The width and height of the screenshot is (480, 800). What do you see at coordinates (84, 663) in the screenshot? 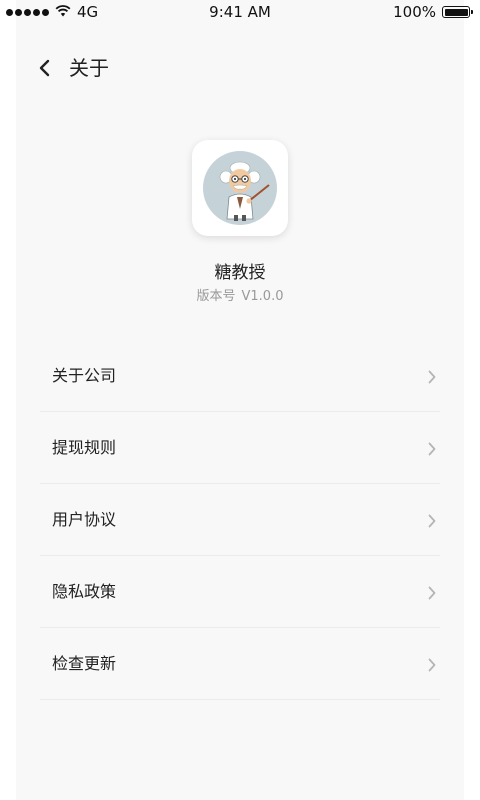
I see `menu-item-label: 检查更新` at bounding box center [84, 663].